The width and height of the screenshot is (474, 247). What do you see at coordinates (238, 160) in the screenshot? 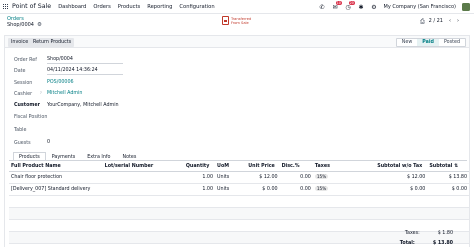
I see `tabs-divider` at bounding box center [238, 160].